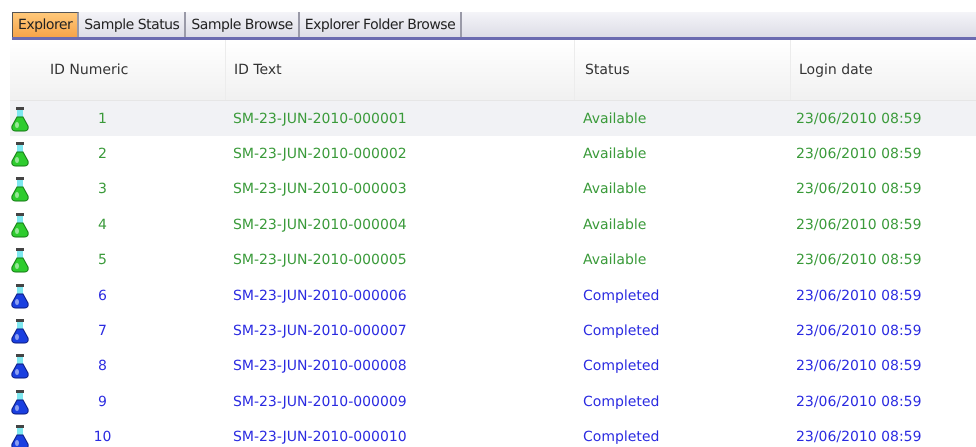 Image resolution: width=976 pixels, height=447 pixels. What do you see at coordinates (493, 154) in the screenshot?
I see `table-row: 2 SM-23-JUN-2010-000002 Available 23/06/2010 08:59` at bounding box center [493, 154].